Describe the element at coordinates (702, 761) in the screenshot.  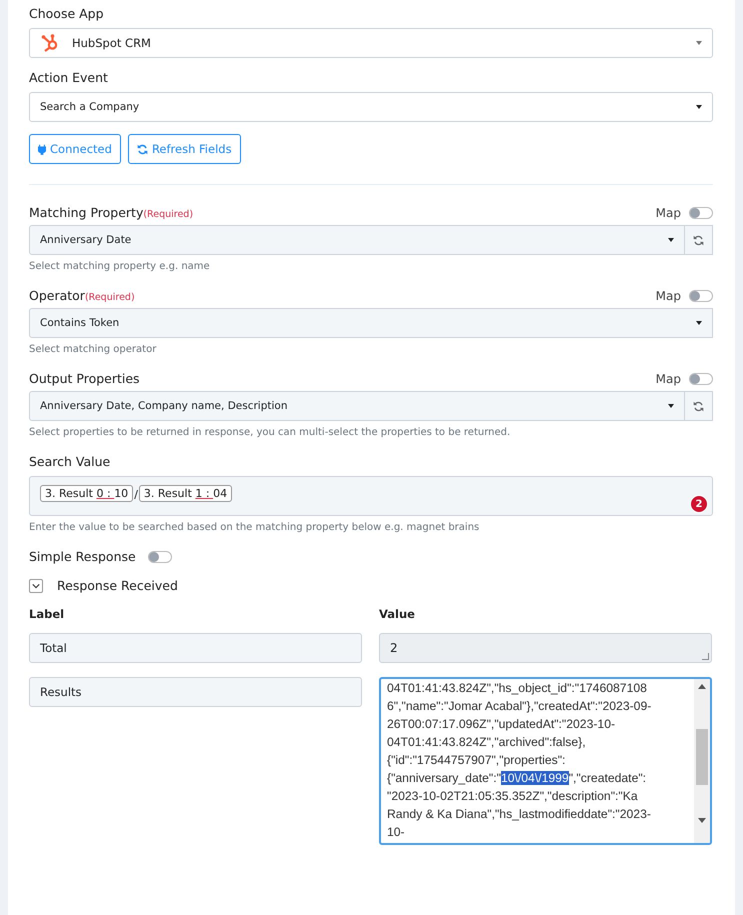
I see `scrollbar` at that location.